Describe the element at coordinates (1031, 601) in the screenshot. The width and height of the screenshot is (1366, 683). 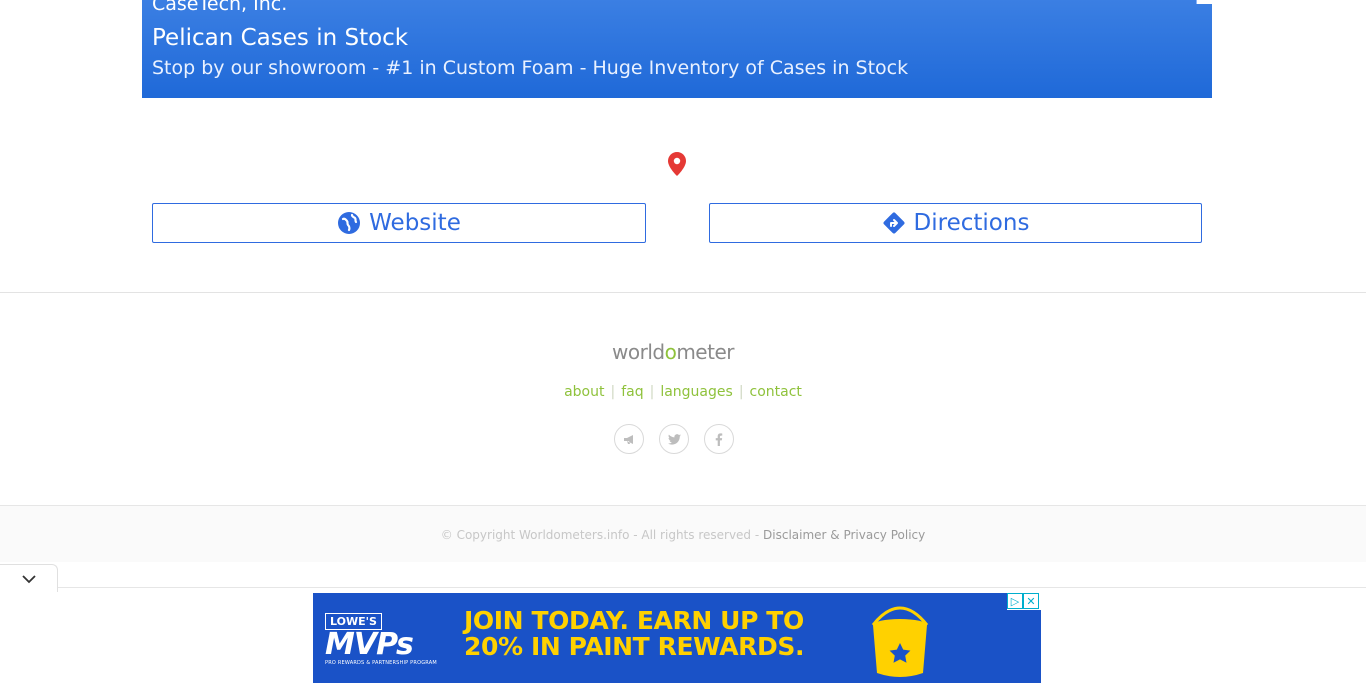
I see `ad-close-icon: ✕` at that location.